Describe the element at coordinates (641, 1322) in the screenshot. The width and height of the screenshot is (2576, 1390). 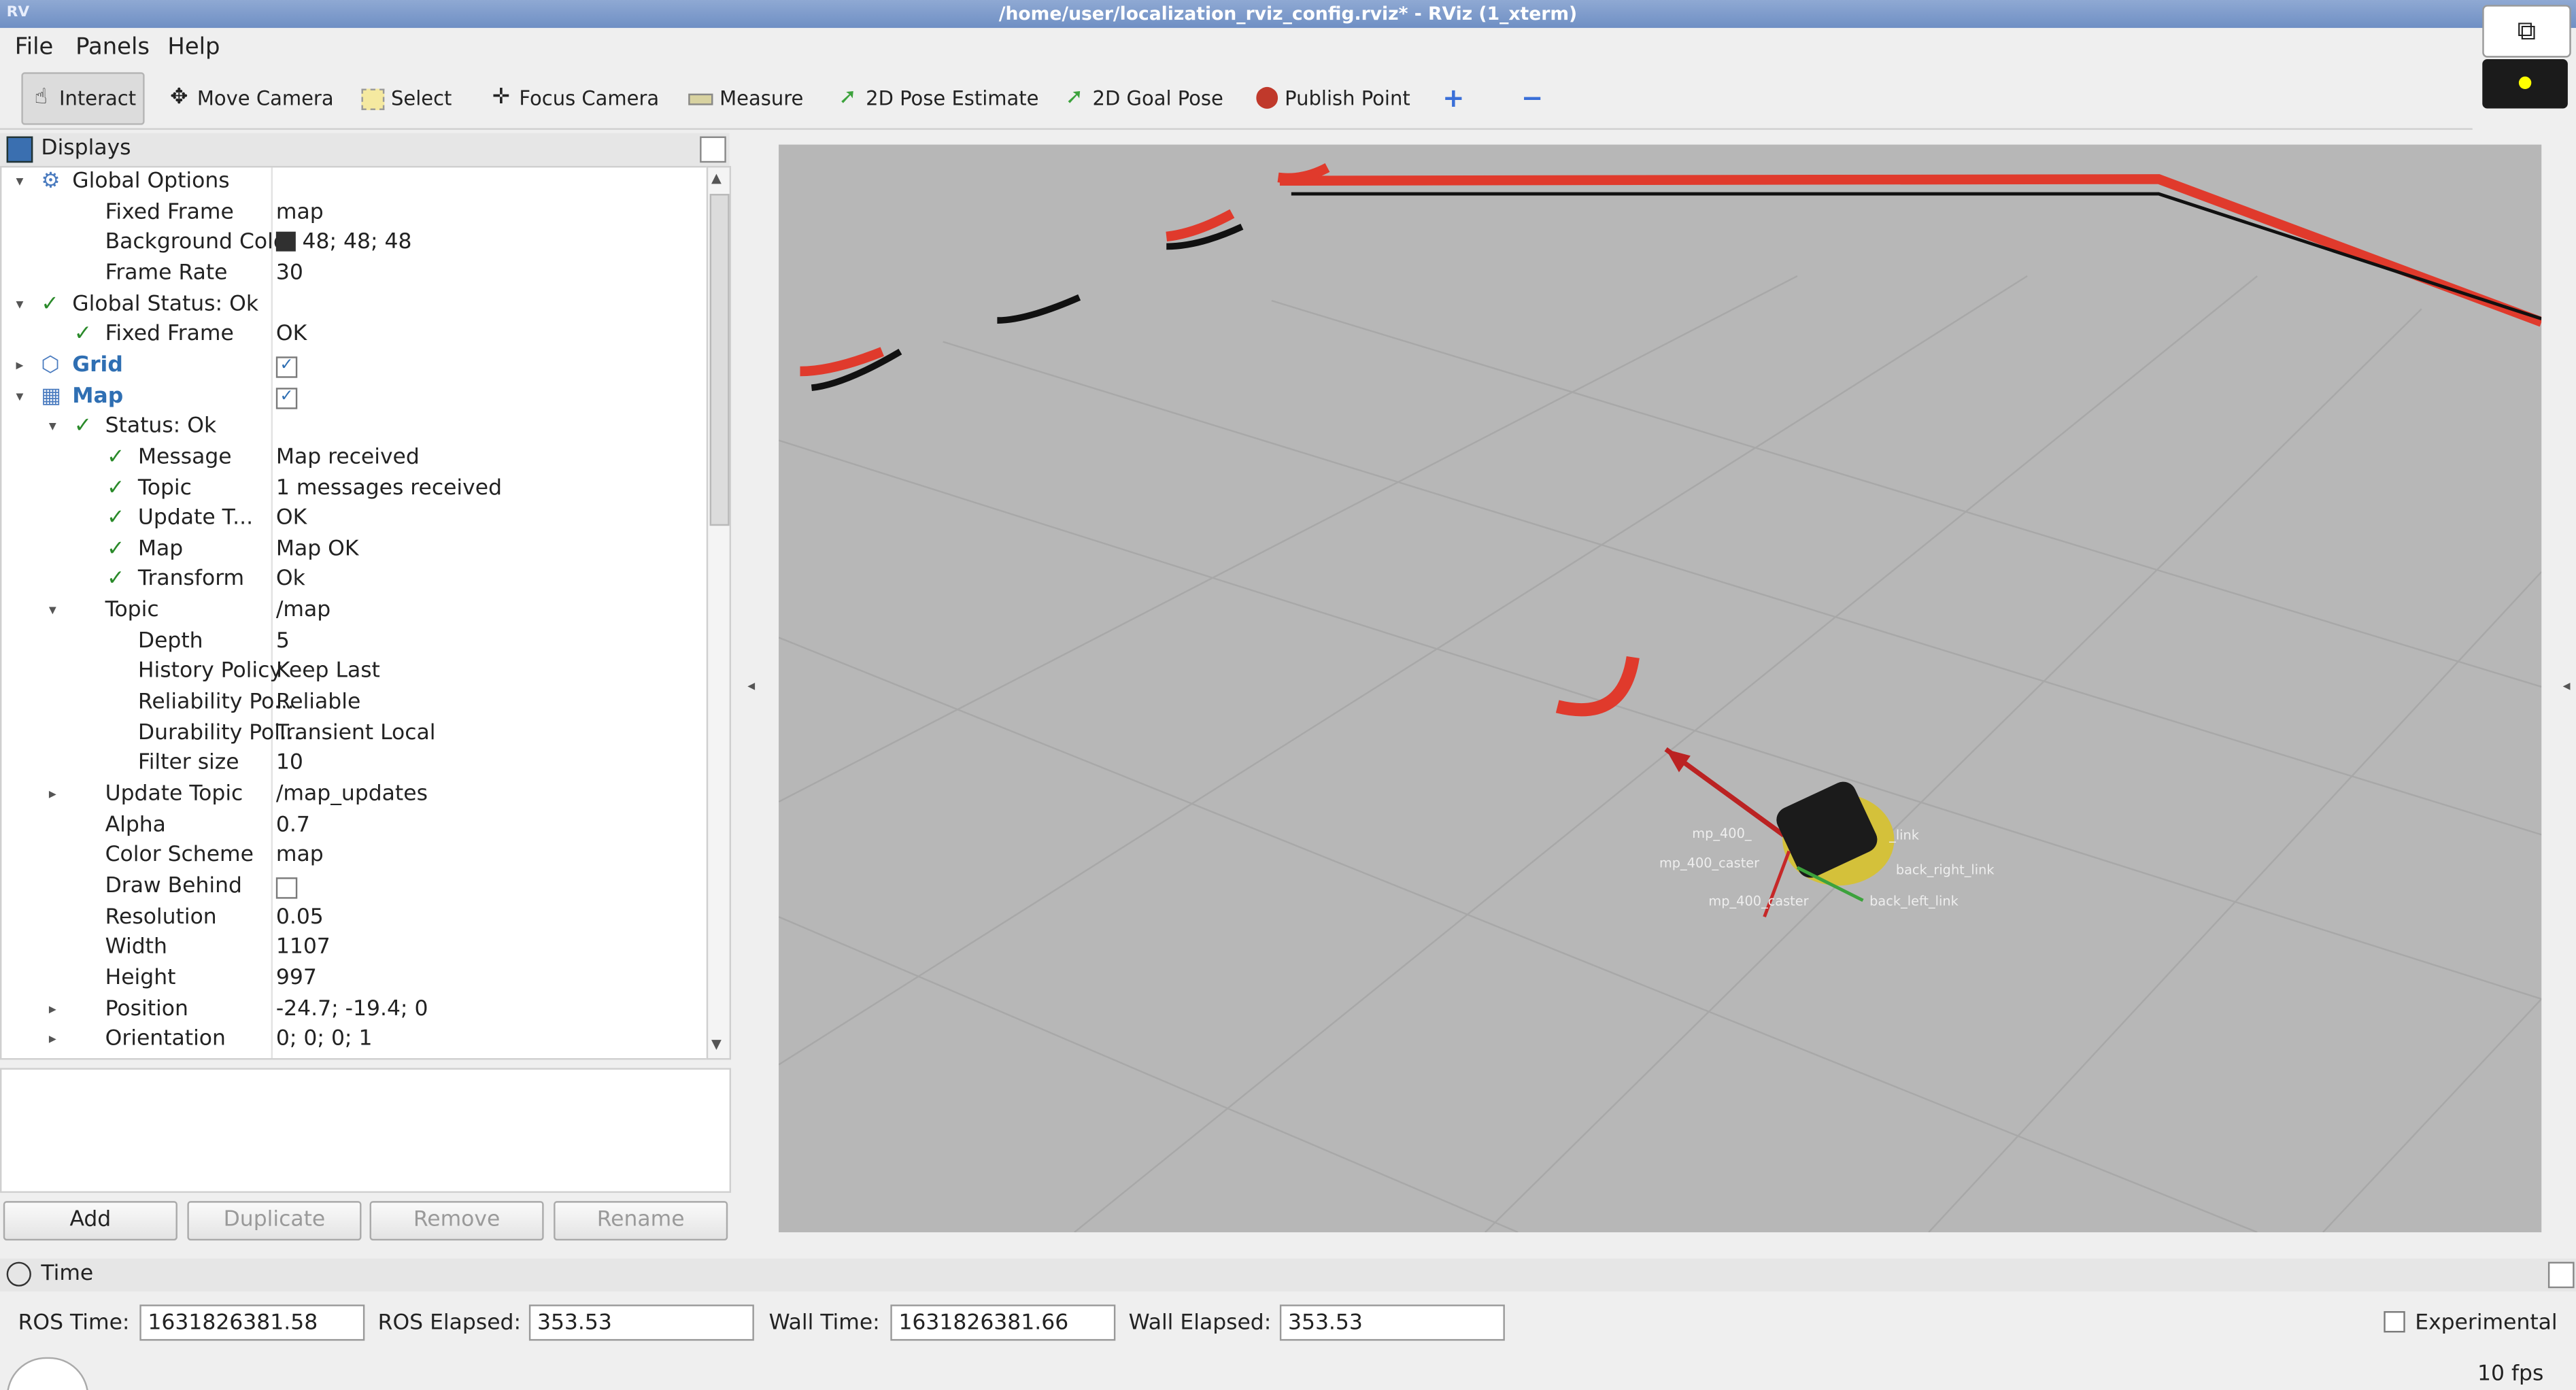
I see `ros-elapsed-field: 353.53` at that location.